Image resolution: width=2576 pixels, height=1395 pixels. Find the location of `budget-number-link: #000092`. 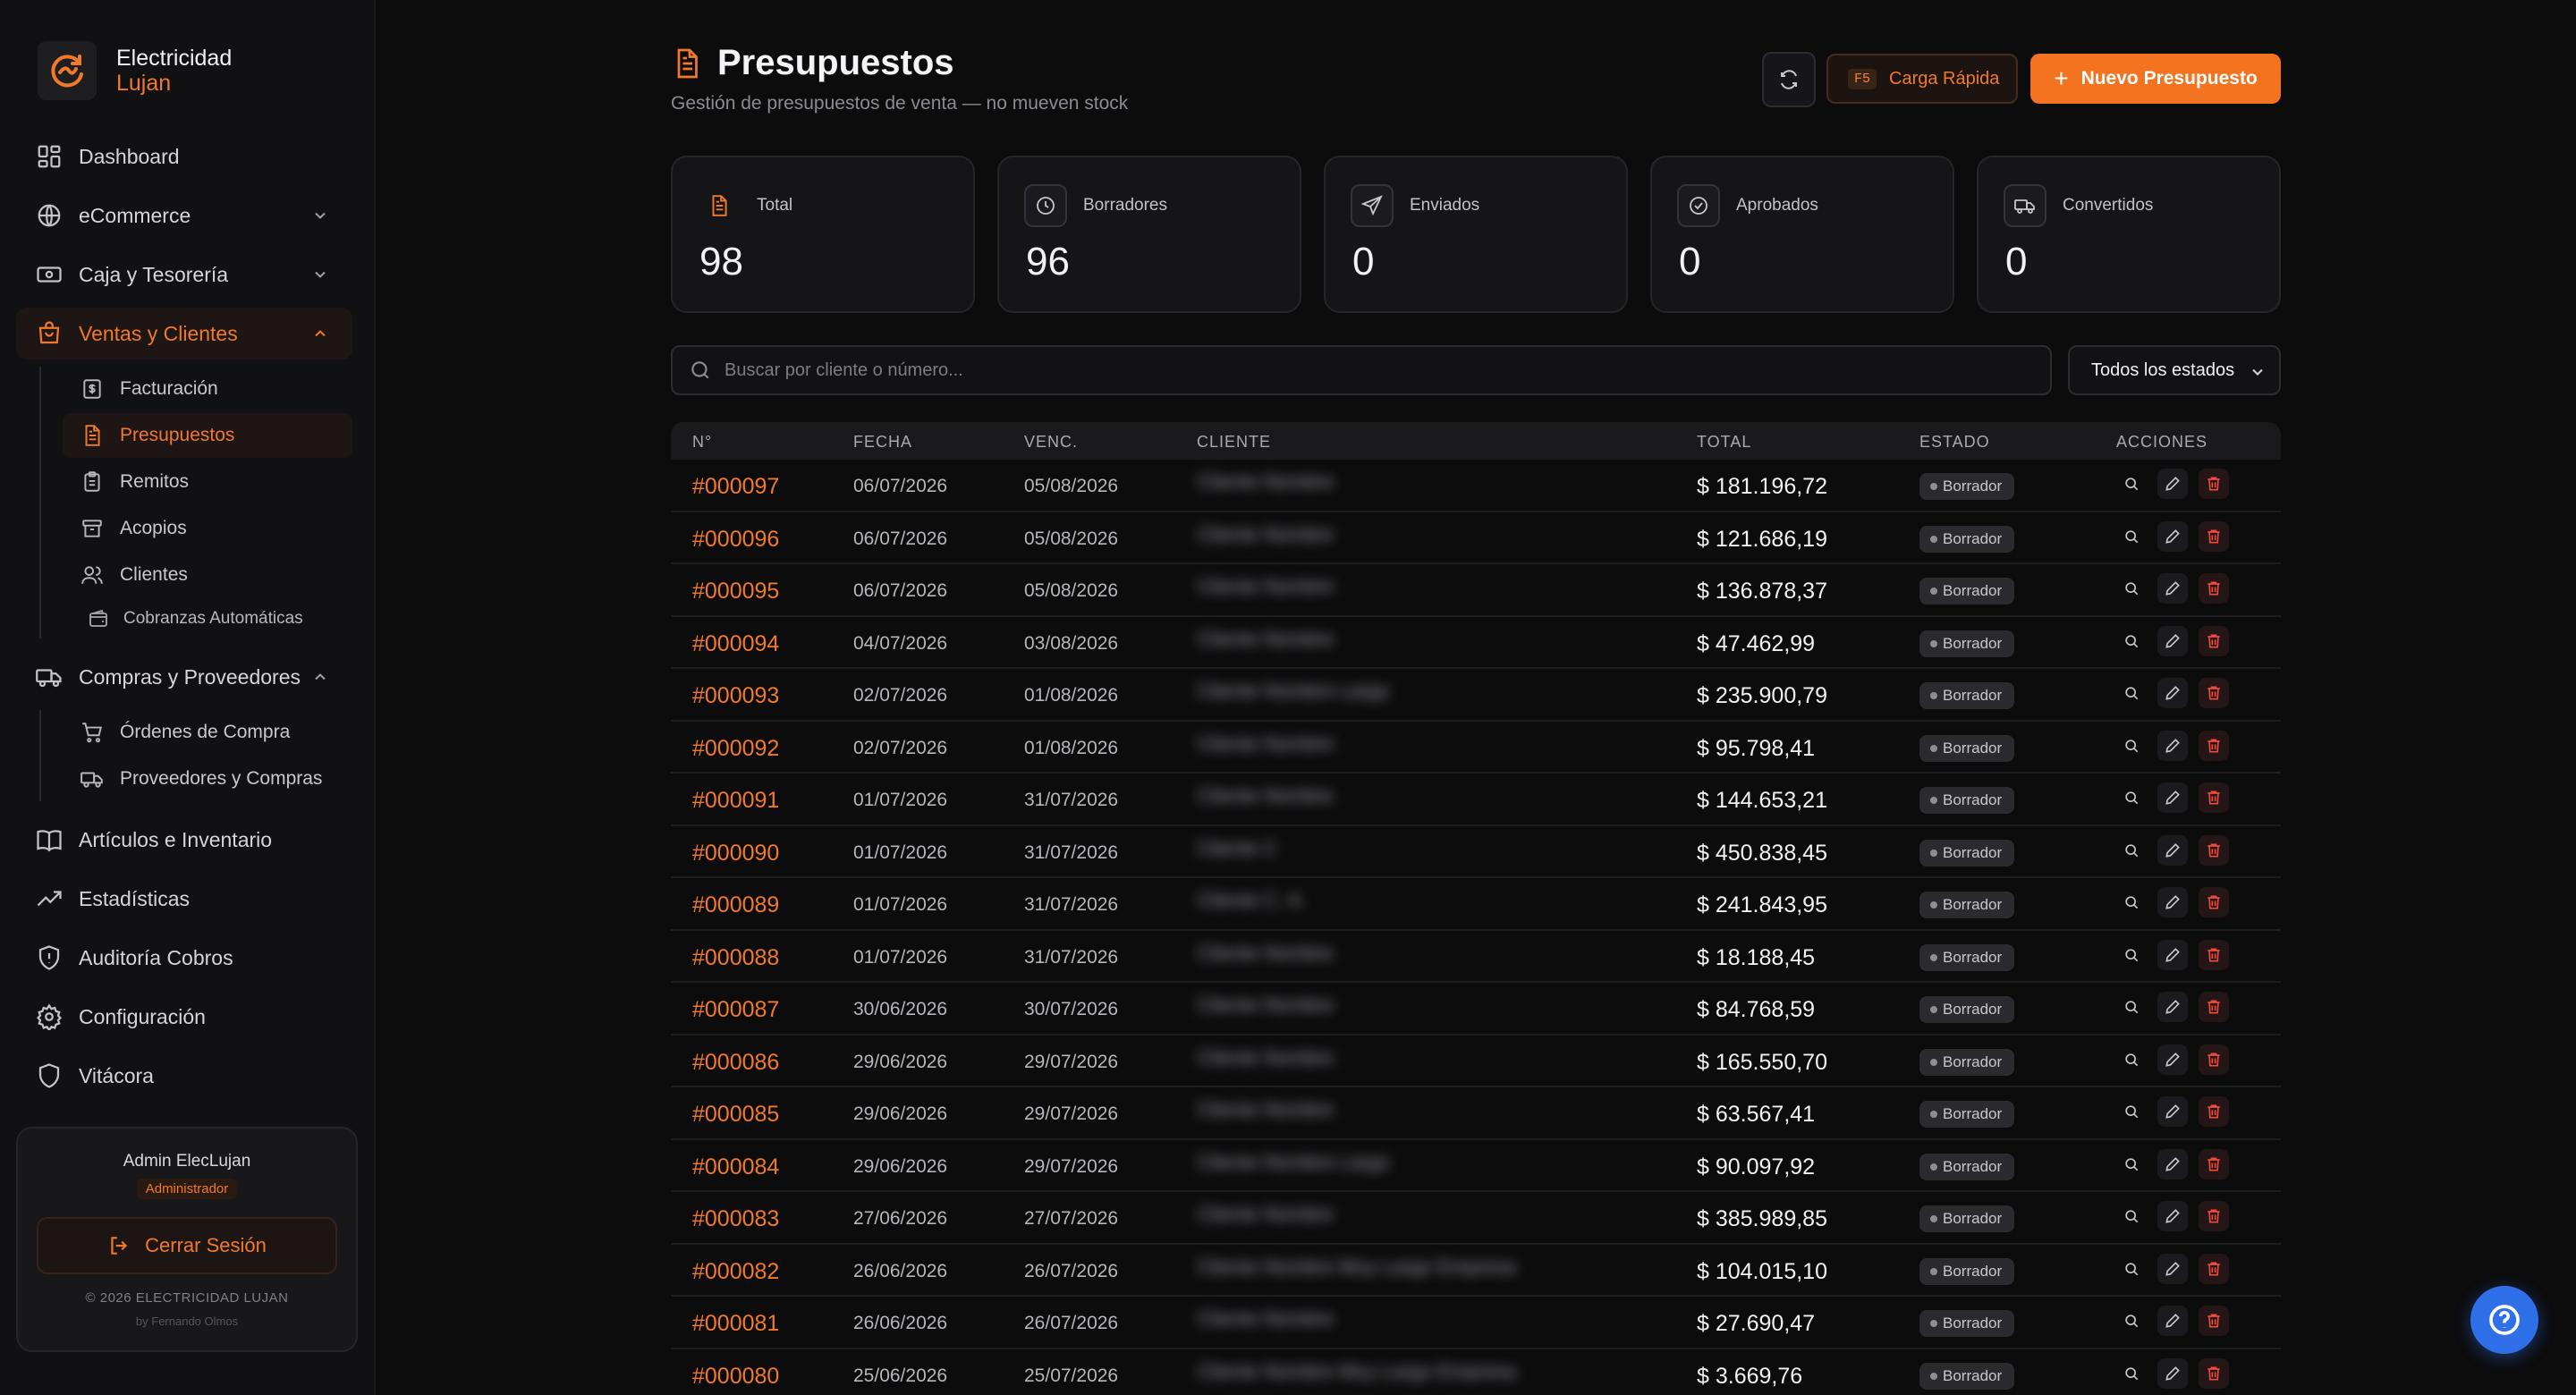

budget-number-link: #000092 is located at coordinates (735, 749).